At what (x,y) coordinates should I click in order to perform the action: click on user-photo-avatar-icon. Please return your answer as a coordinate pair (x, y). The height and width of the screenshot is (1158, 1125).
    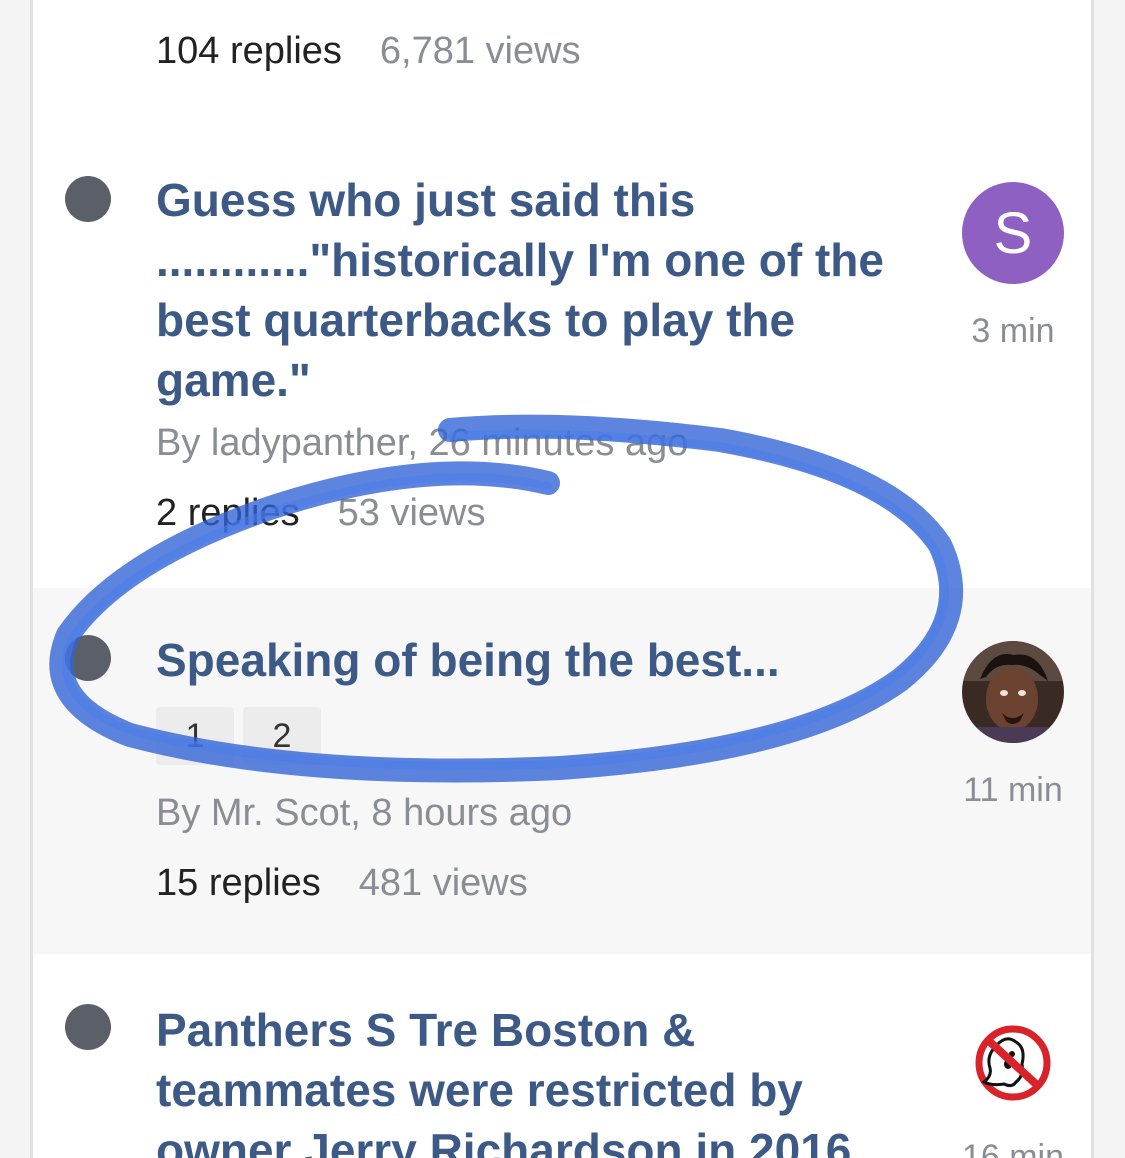
    Looking at the image, I should click on (1013, 692).